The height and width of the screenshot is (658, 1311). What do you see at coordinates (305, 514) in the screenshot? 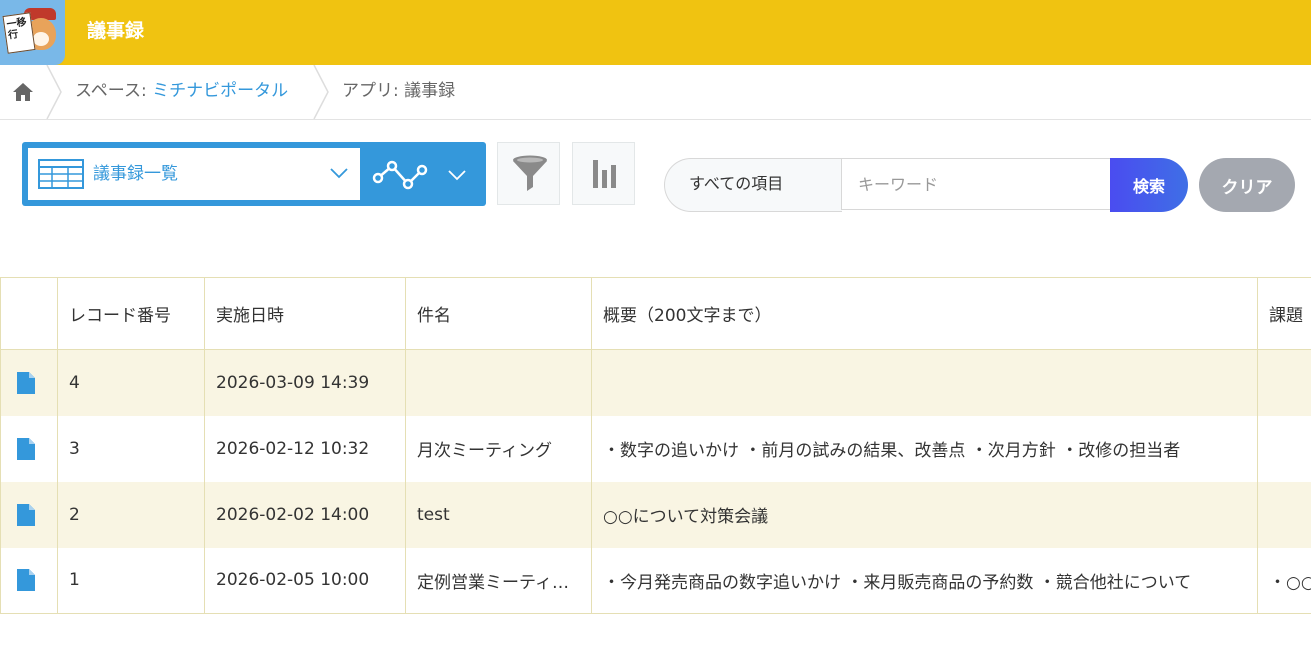
I see `cell-datetime: 2026-02-02 14:00` at bounding box center [305, 514].